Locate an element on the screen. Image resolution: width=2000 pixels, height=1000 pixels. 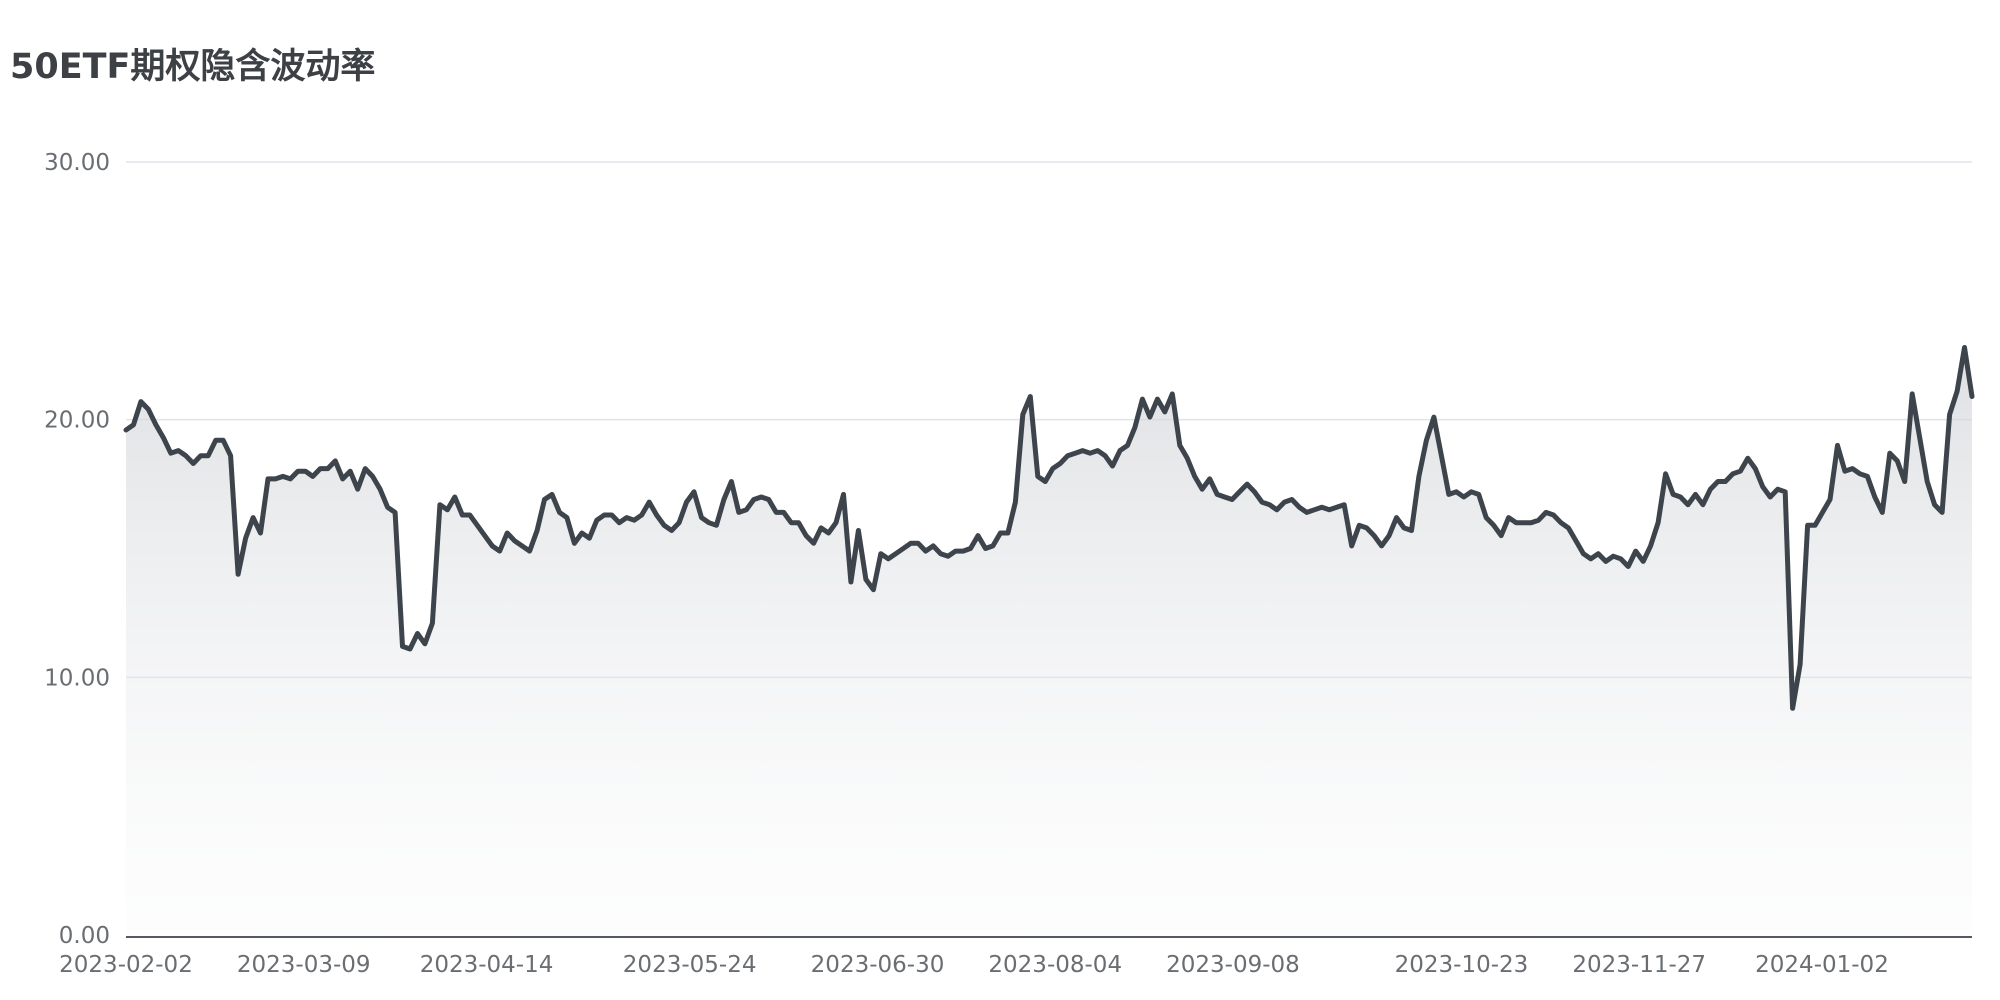
x-tick-label: 2023-03-09 is located at coordinates (304, 965).